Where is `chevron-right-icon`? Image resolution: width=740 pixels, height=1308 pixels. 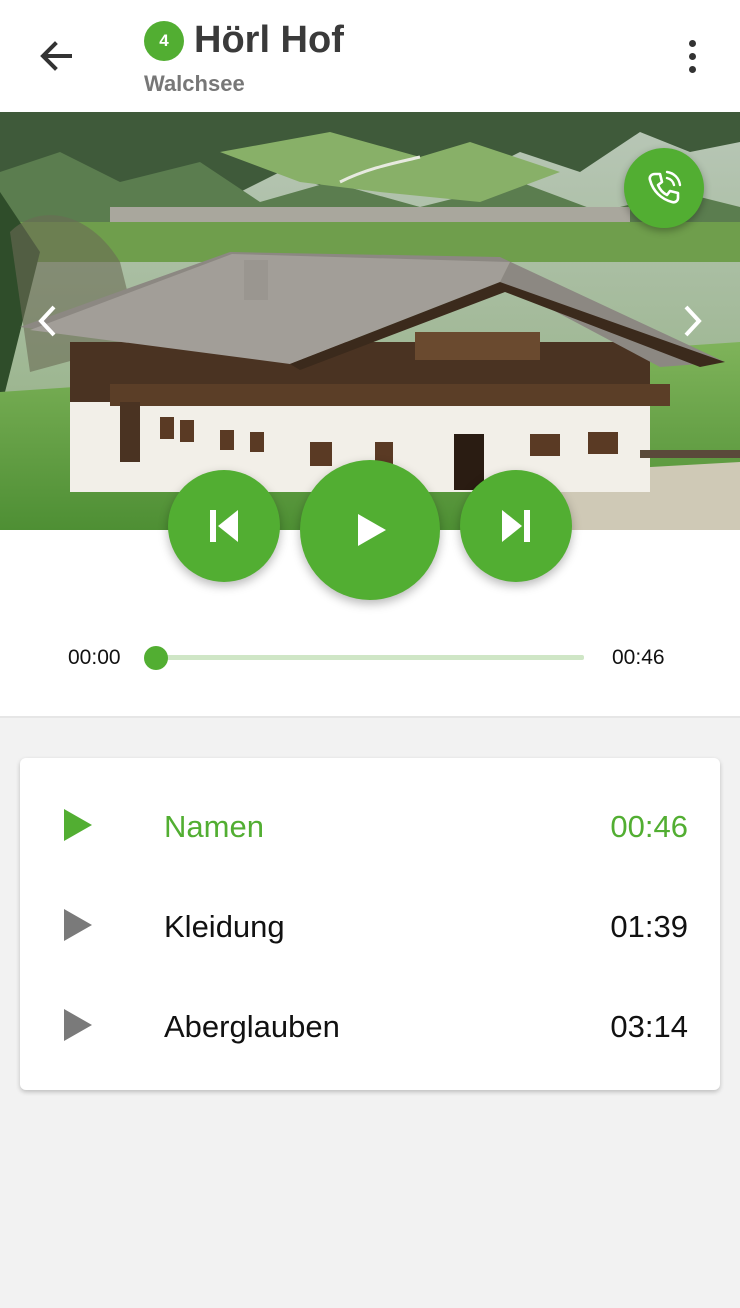 chevron-right-icon is located at coordinates (693, 321).